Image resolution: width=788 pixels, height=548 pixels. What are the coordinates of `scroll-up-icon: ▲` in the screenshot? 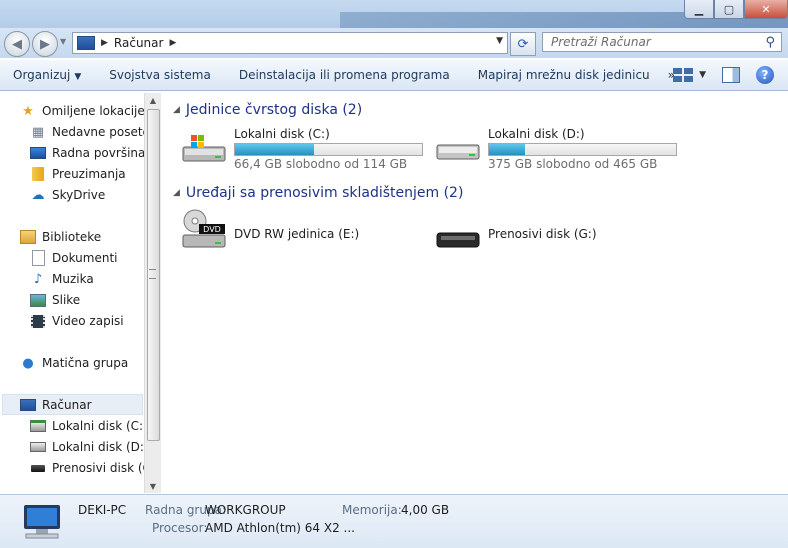 It's located at (153, 100).